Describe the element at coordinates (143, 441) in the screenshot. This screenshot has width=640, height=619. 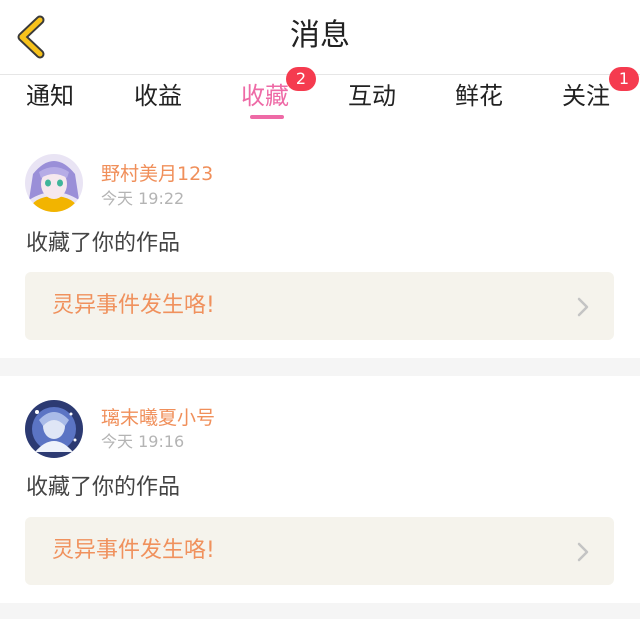
I see `timestamp: 今天 19:16` at that location.